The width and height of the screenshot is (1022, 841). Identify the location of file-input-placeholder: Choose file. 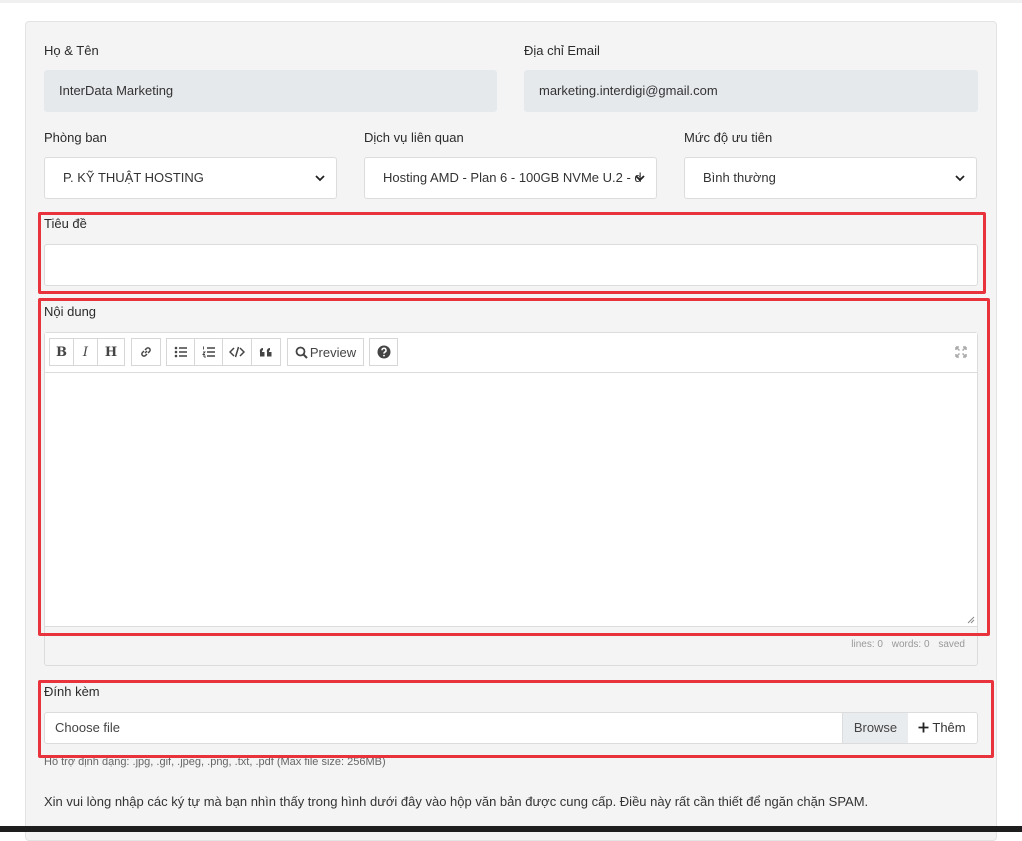
(88, 727).